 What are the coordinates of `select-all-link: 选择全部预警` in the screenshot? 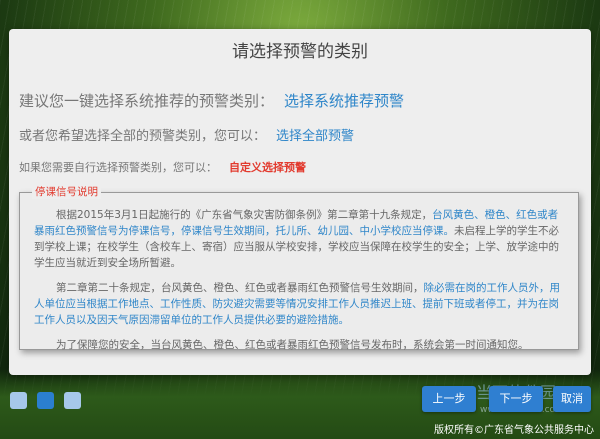 It's located at (315, 136).